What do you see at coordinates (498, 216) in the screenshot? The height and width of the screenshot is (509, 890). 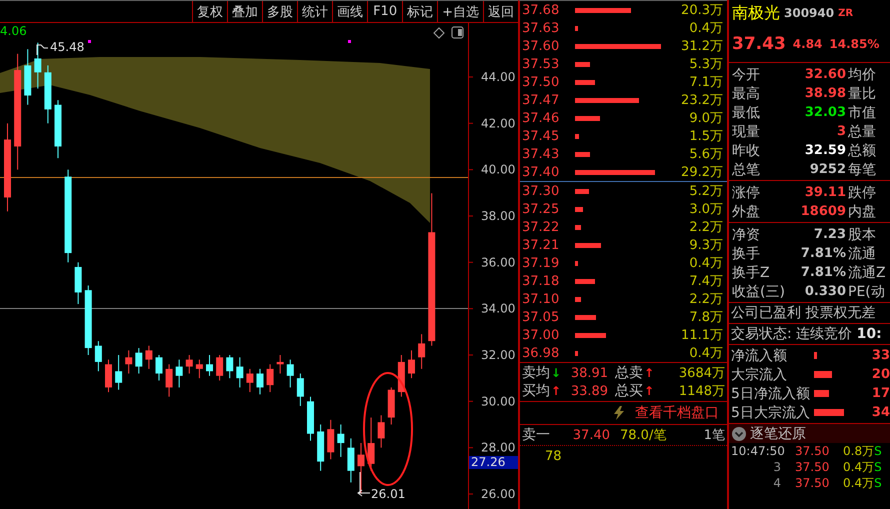 I see `axis-label: 38.00` at bounding box center [498, 216].